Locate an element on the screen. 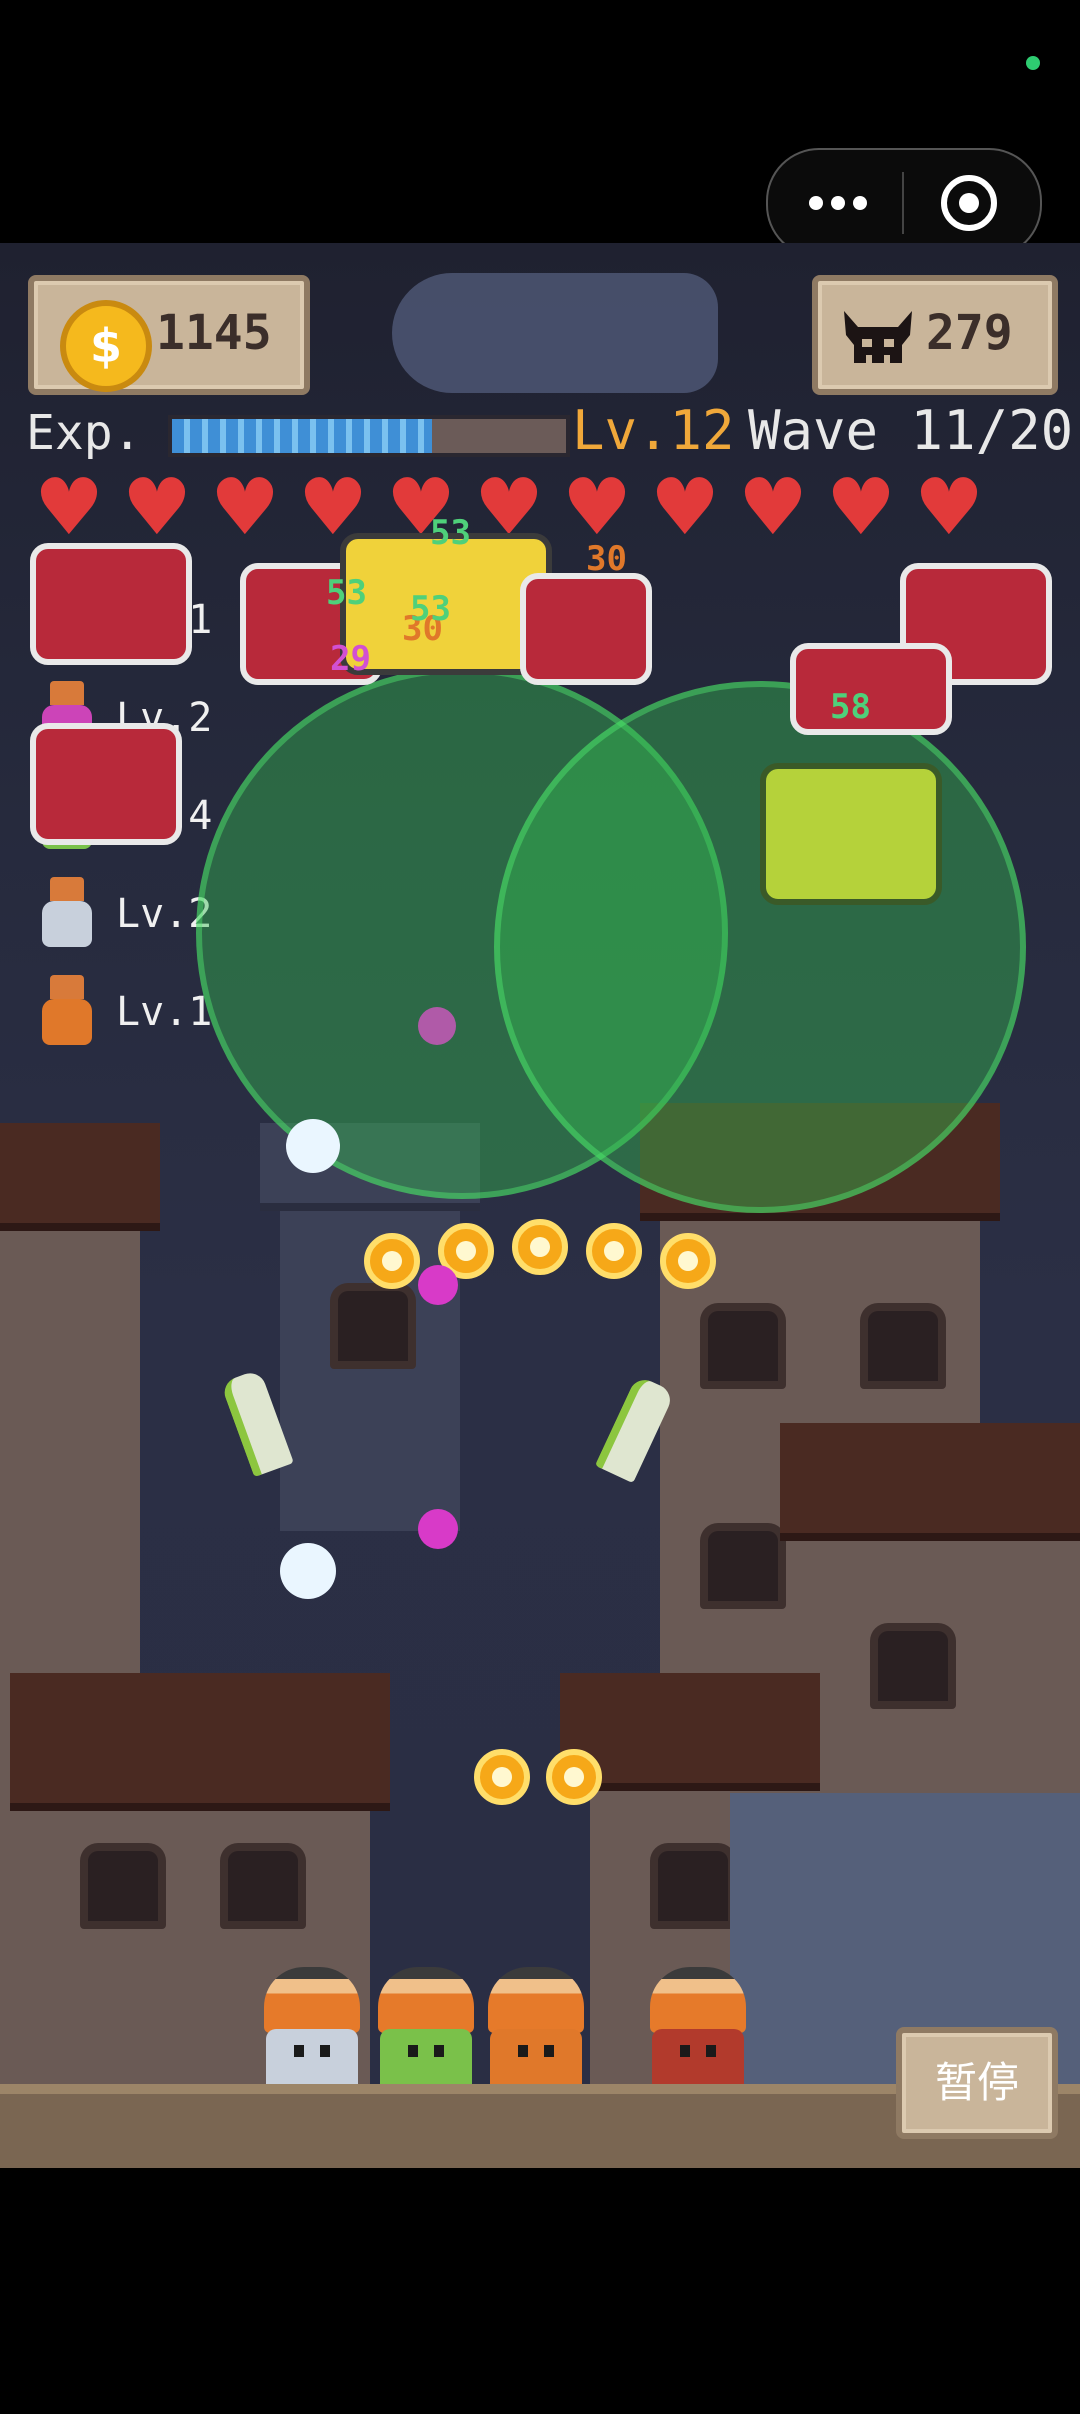 The height and width of the screenshot is (2414, 1080). miniprogram-capsule is located at coordinates (904, 203).